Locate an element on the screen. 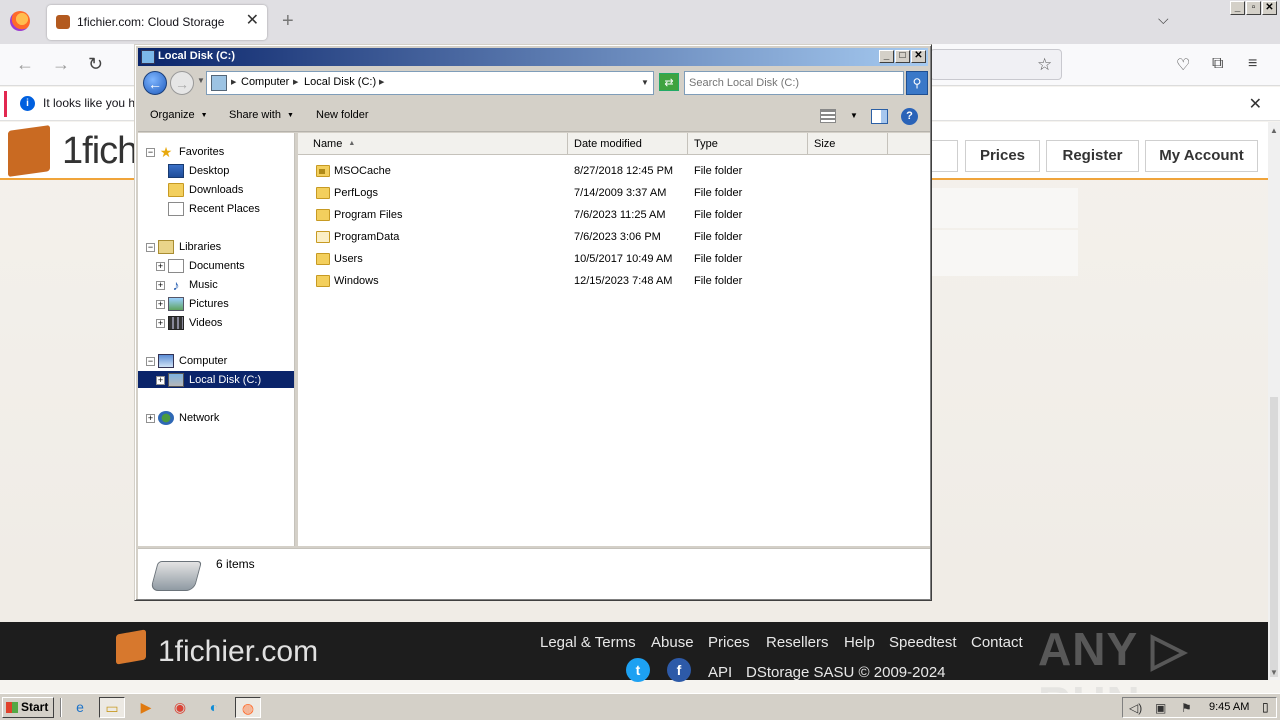 Image resolution: width=1280 pixels, height=720 pixels. scrollbar-thumb is located at coordinates (1274, 537).